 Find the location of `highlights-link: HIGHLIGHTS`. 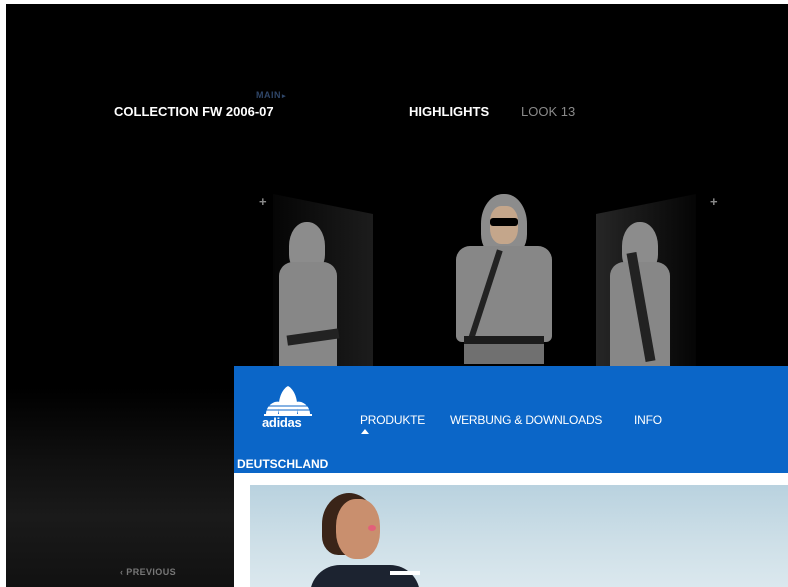

highlights-link: HIGHLIGHTS is located at coordinates (449, 111).